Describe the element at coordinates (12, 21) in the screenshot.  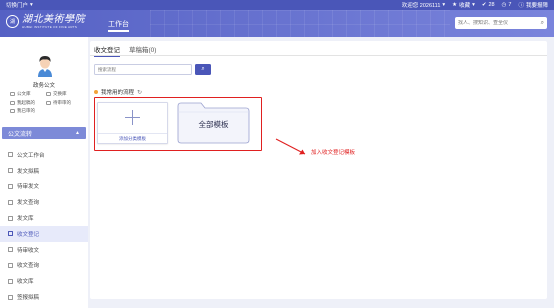
I see `school-seal-icon: 湖` at that location.